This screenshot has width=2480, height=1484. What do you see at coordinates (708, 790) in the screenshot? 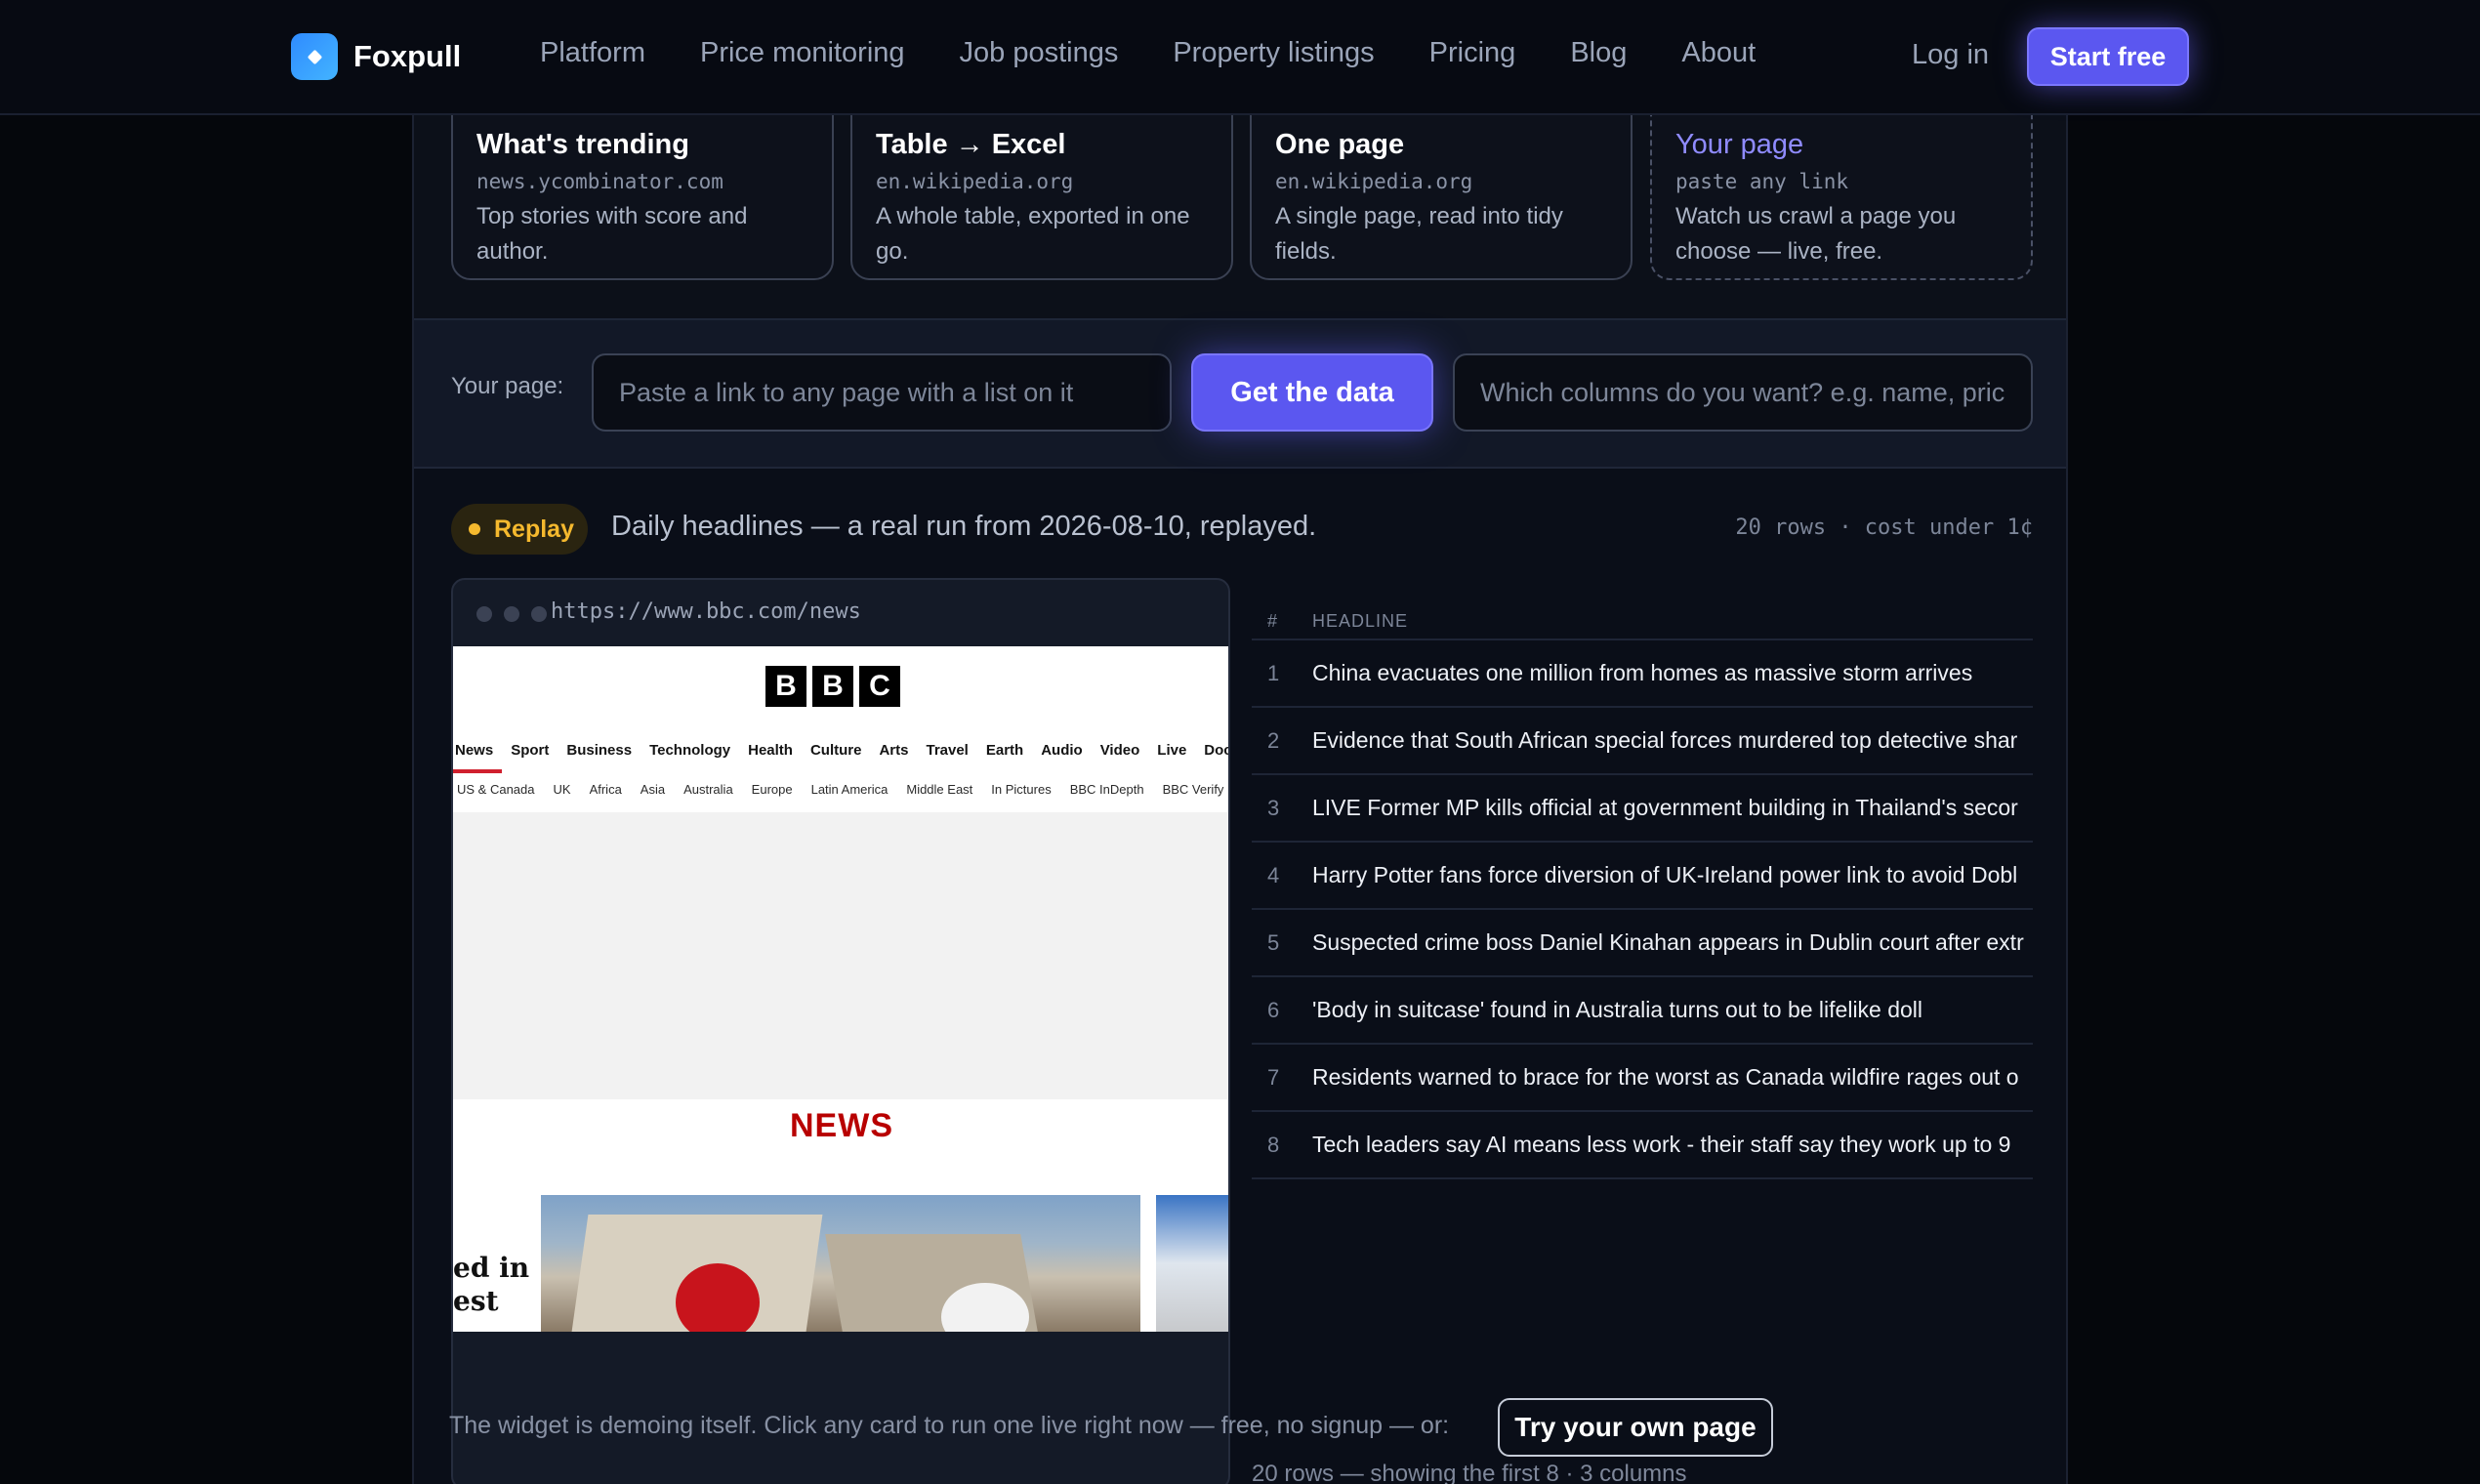
I see `bbc-subnav-item: Australia` at bounding box center [708, 790].